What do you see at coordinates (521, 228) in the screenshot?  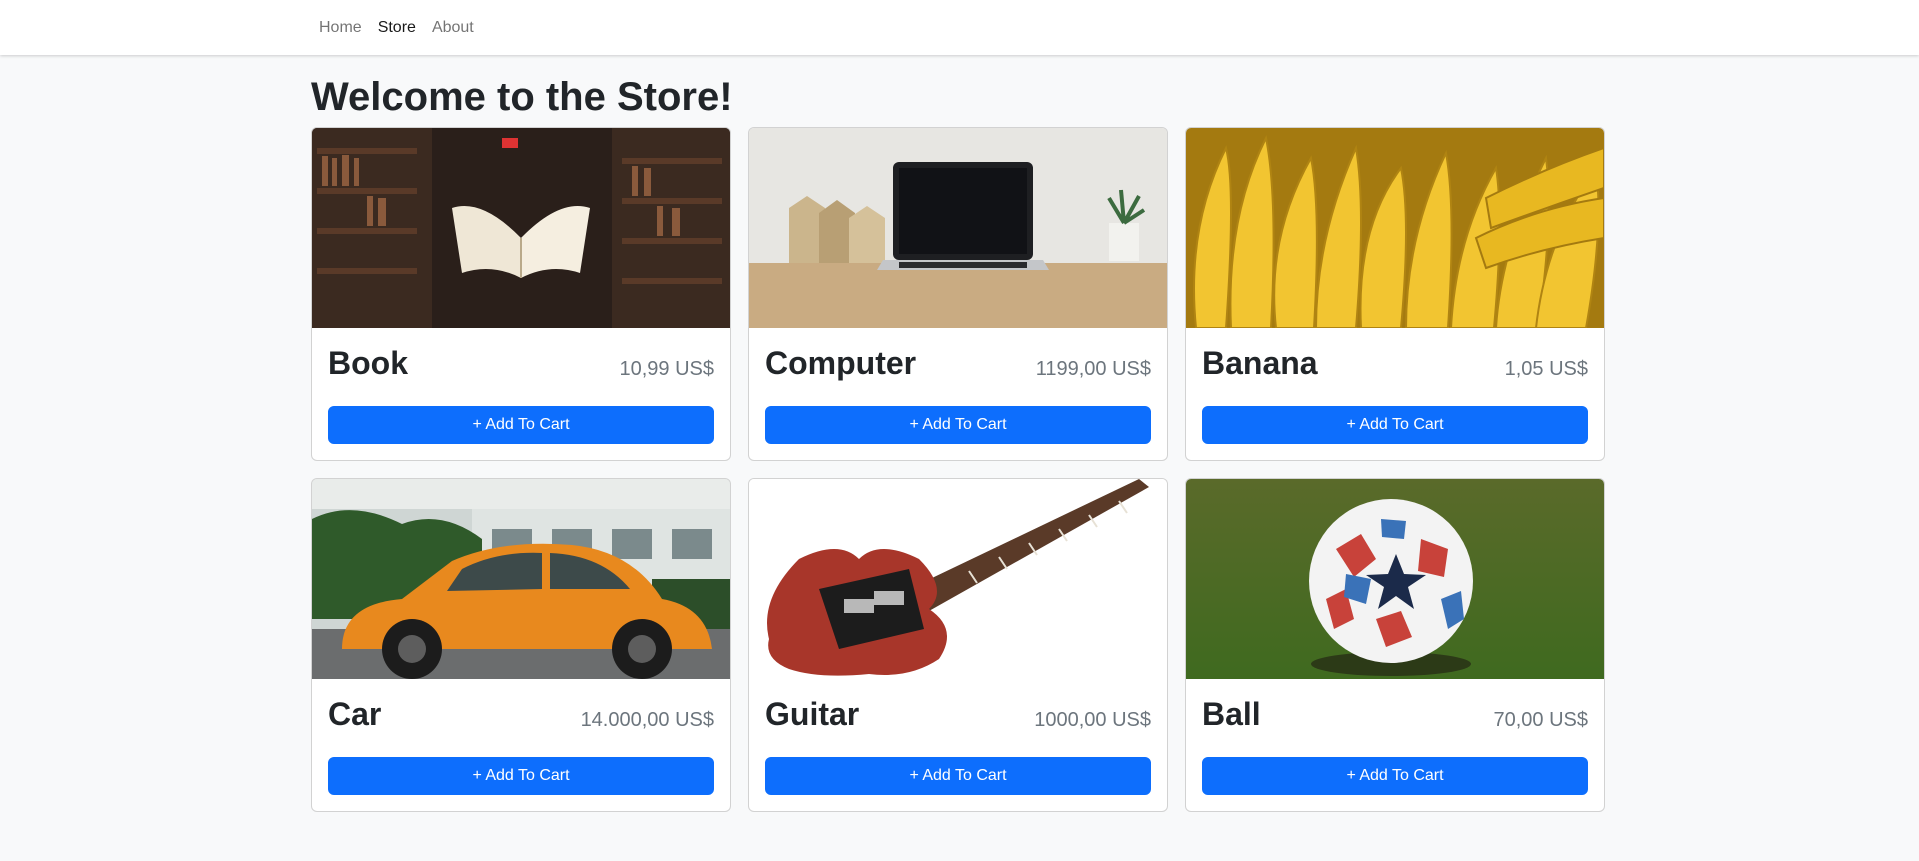 I see `book-photo` at bounding box center [521, 228].